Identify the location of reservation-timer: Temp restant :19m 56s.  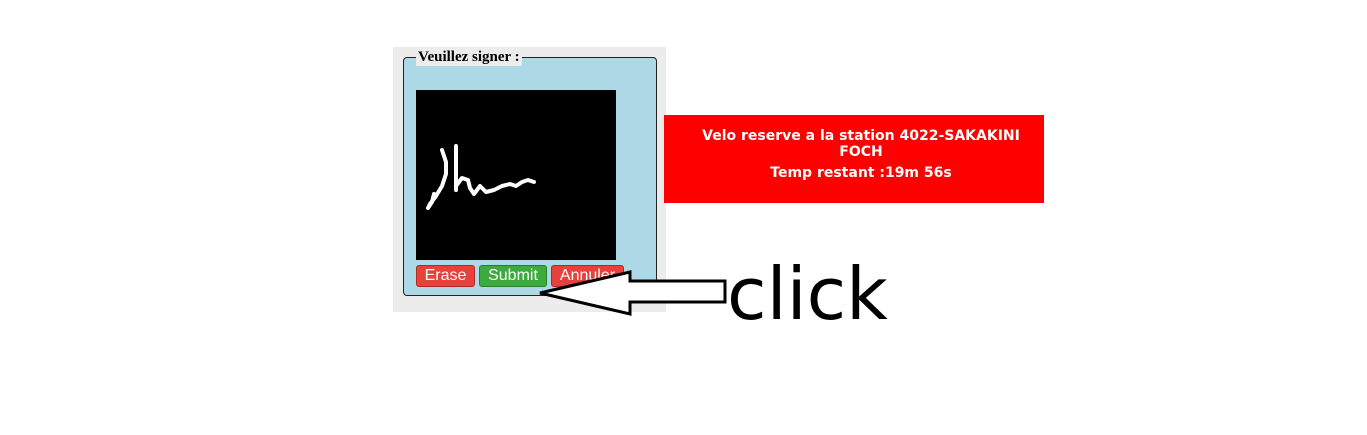
(861, 173).